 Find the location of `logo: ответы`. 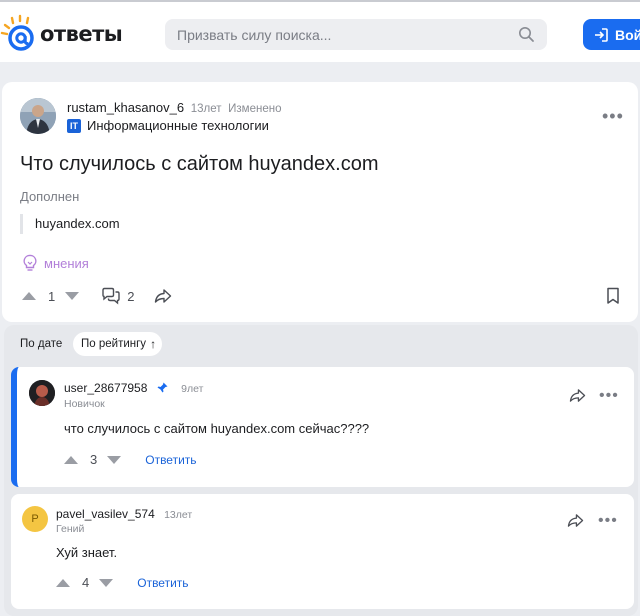

logo: ответы is located at coordinates (61, 34).